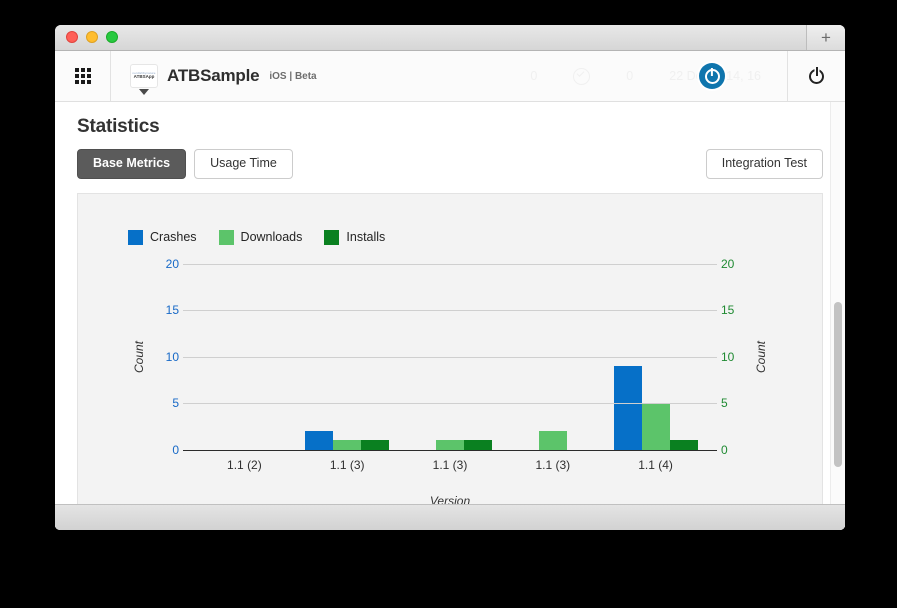  I want to click on x-axis-labels: 1.1 (2) 1.1 (3) 1.1 (3) 1.1 (3) 1.1 (4), so click(450, 465).